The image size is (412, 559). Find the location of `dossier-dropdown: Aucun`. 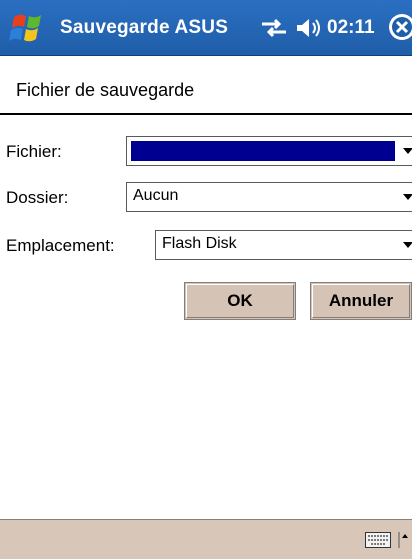

dossier-dropdown: Aucun is located at coordinates (269, 197).